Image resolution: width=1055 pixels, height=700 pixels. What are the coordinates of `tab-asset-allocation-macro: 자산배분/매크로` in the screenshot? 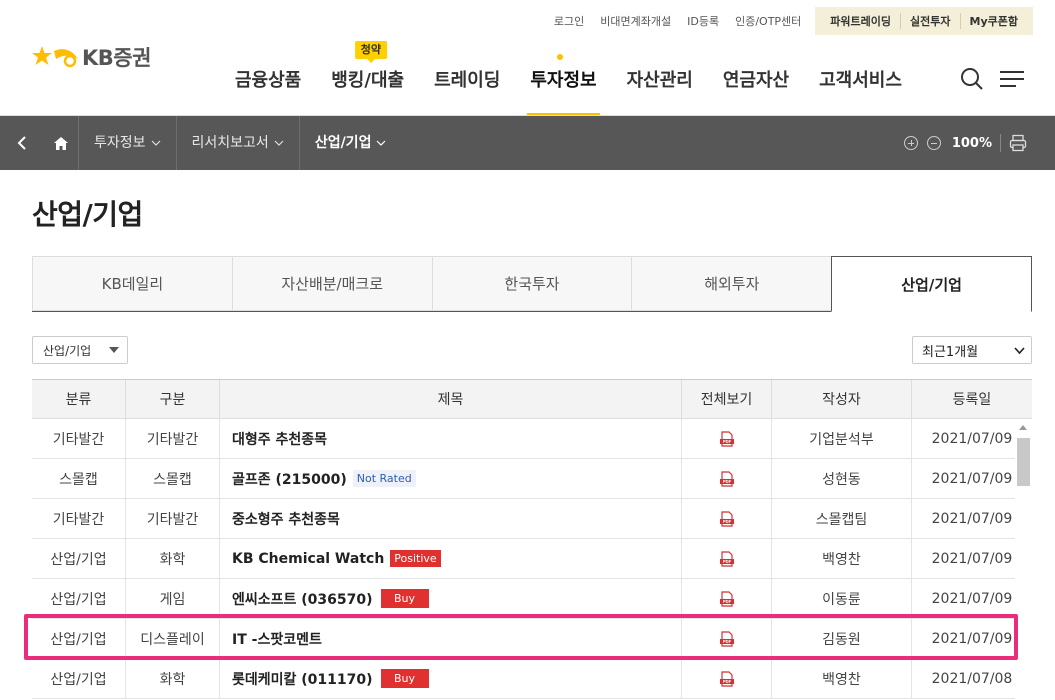 It's located at (331, 283).